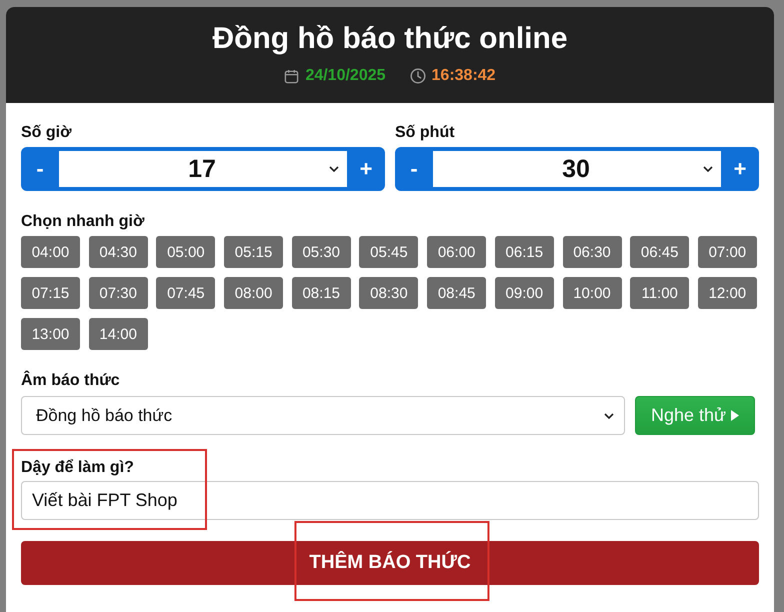  Describe the element at coordinates (50, 293) in the screenshot. I see `quick-time-button: 07:15` at that location.